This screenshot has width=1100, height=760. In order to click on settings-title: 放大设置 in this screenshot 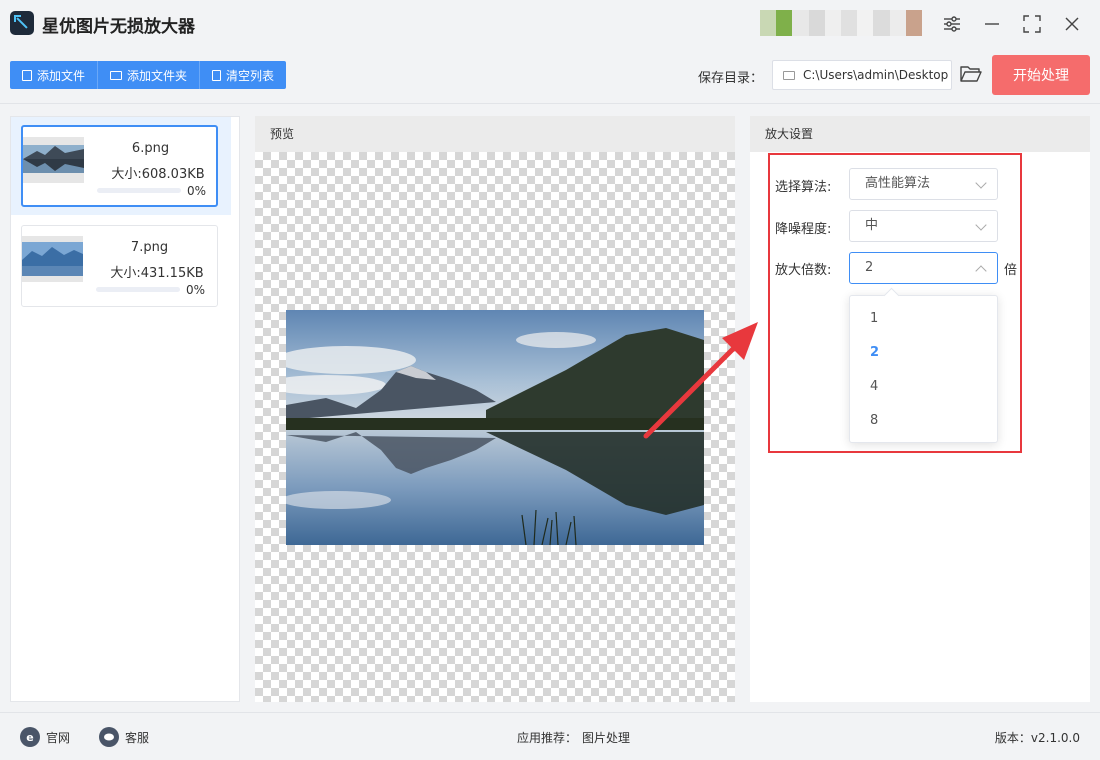, I will do `click(920, 134)`.